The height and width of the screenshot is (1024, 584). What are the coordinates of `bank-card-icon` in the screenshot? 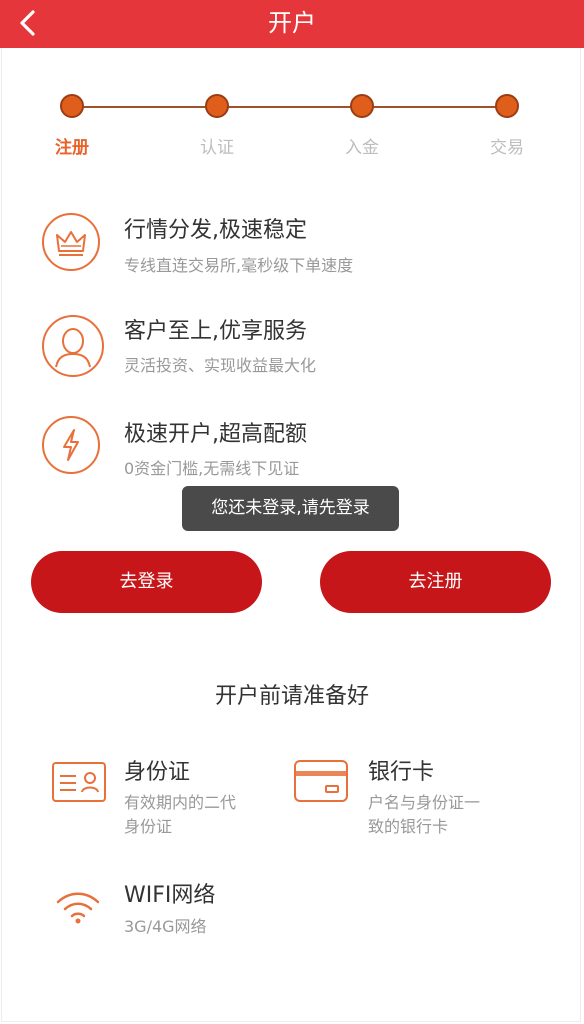 It's located at (321, 783).